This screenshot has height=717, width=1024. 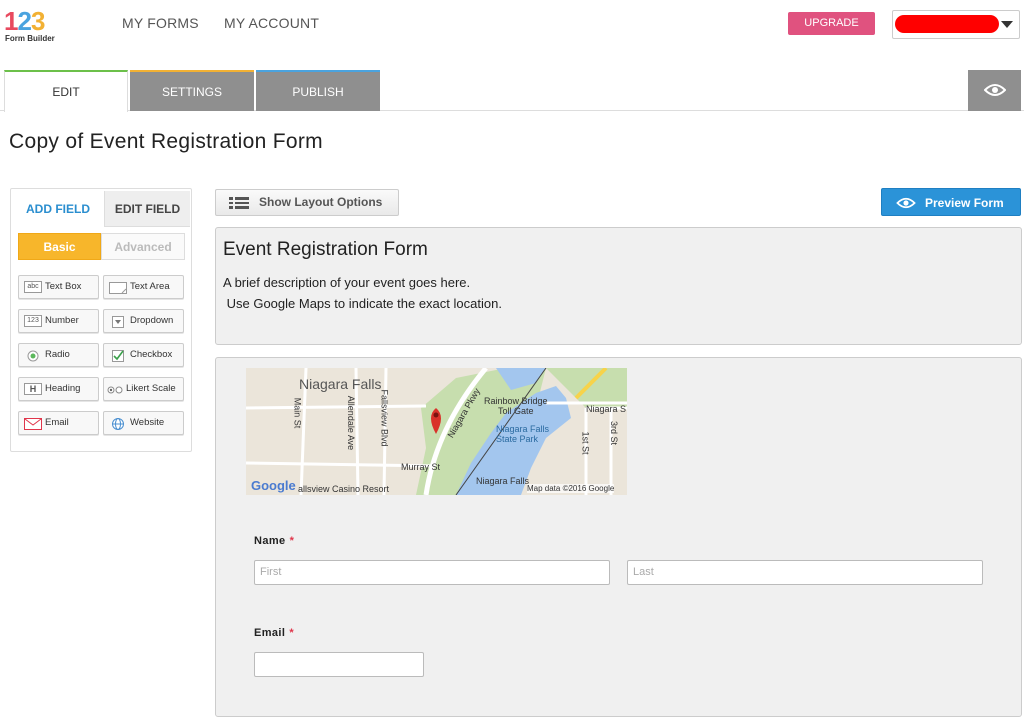 I want to click on tab-add-field: ADD FIELD, so click(x=58, y=209).